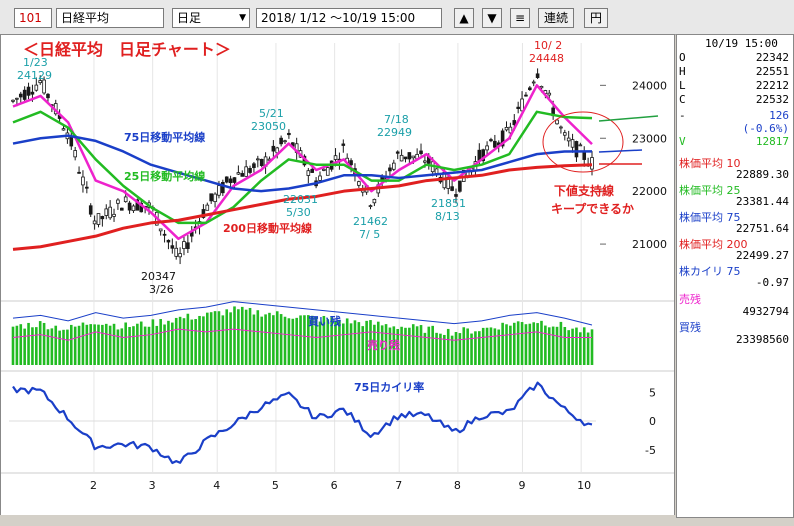 This screenshot has height=526, width=794. Describe the element at coordinates (242, 18) in the screenshot. I see `chevron-down-icon: ▼` at that location.